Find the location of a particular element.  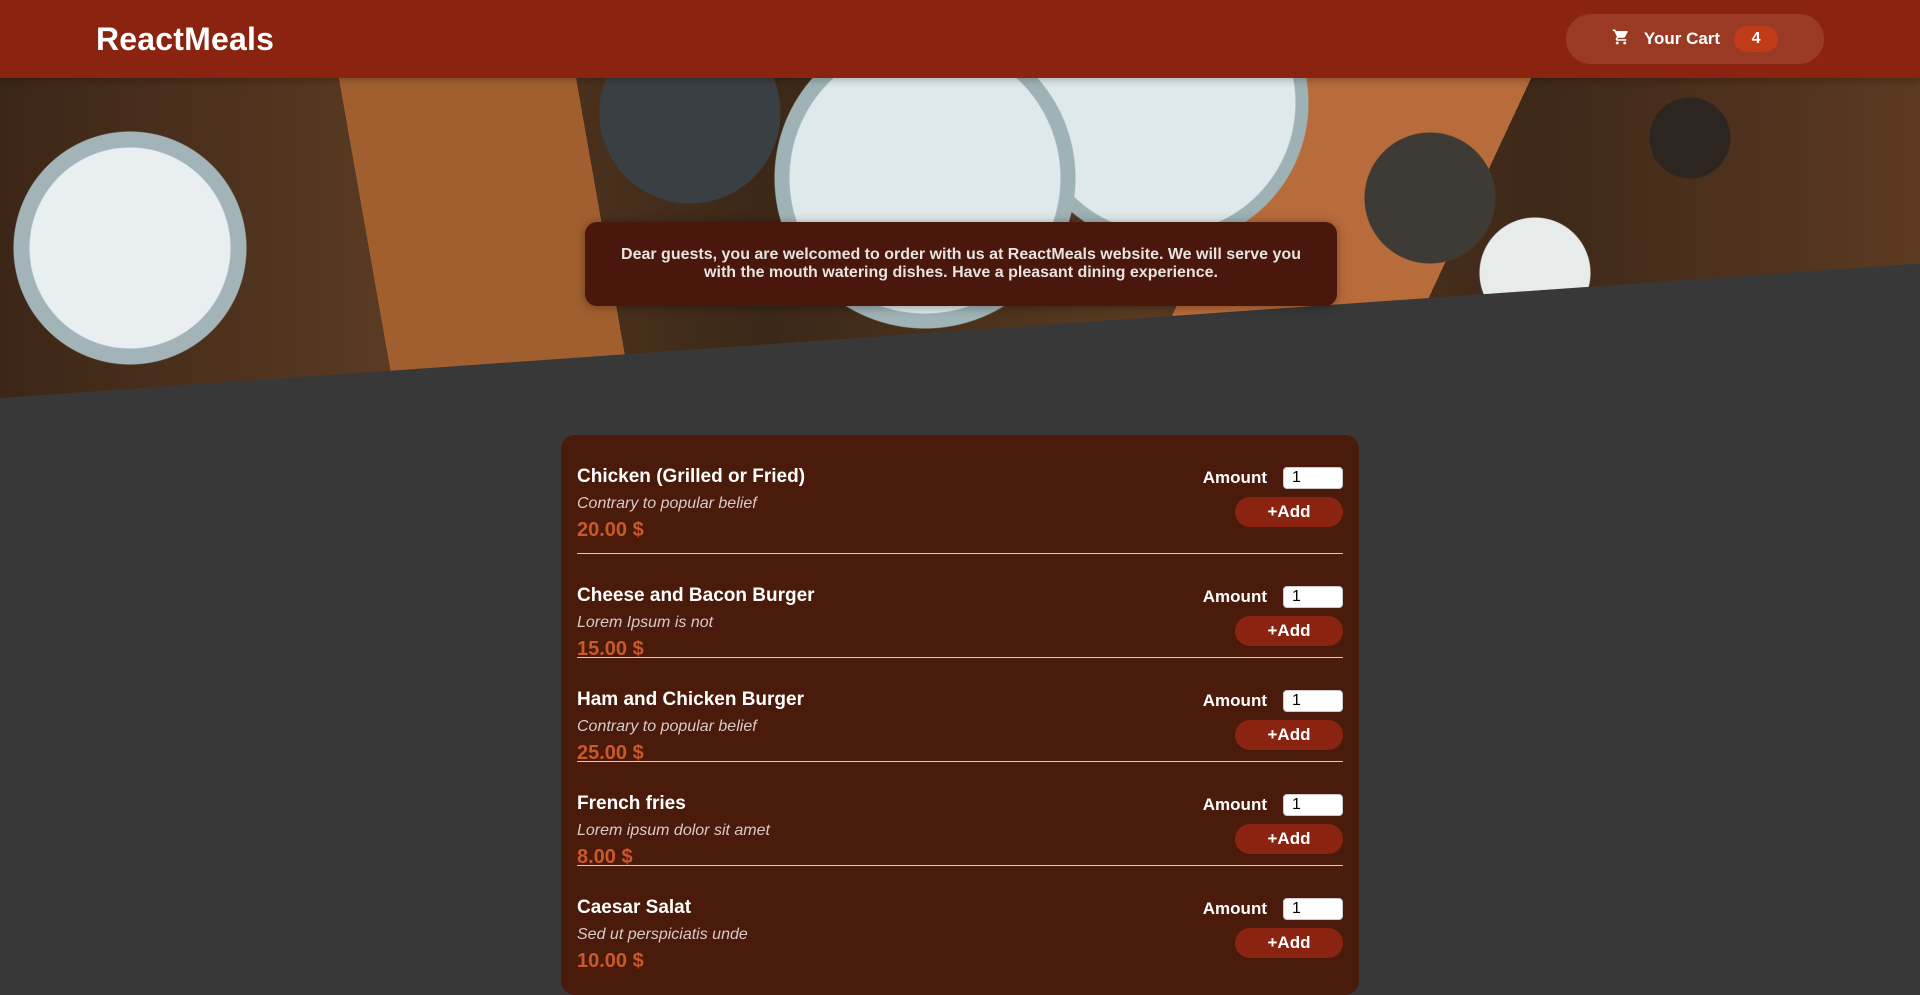

meal-description: Lorem ipsum dolor sit amet is located at coordinates (673, 830).